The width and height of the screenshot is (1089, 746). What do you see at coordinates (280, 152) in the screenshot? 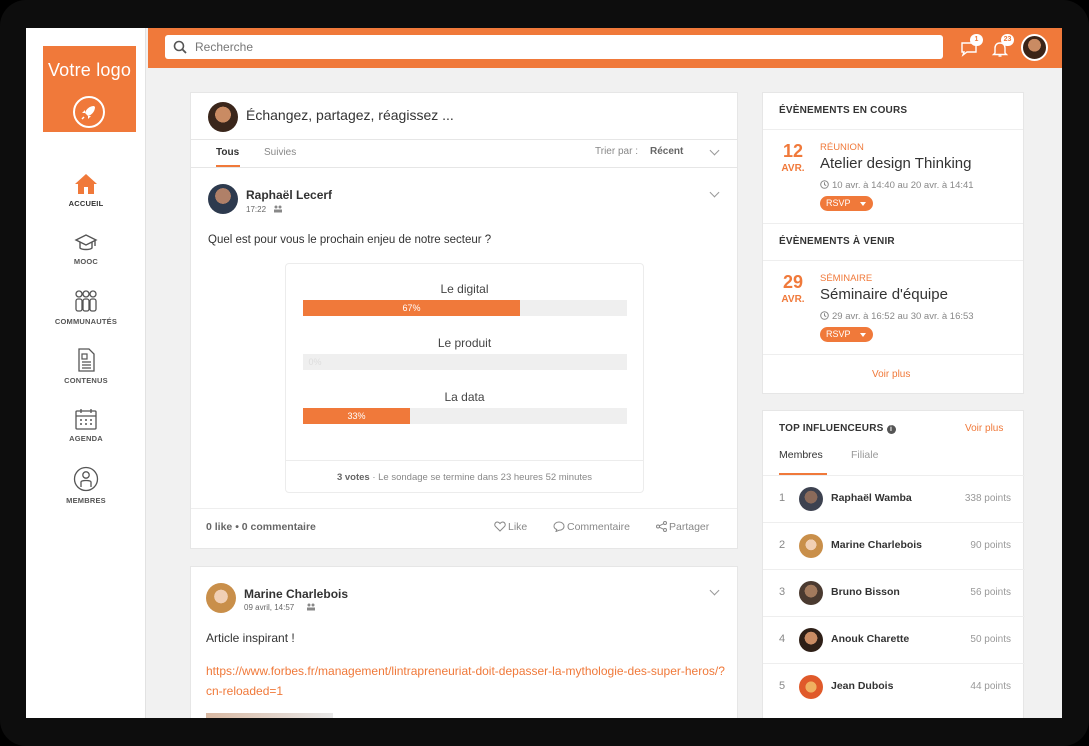
I see `tab-suivies: Suivies` at bounding box center [280, 152].